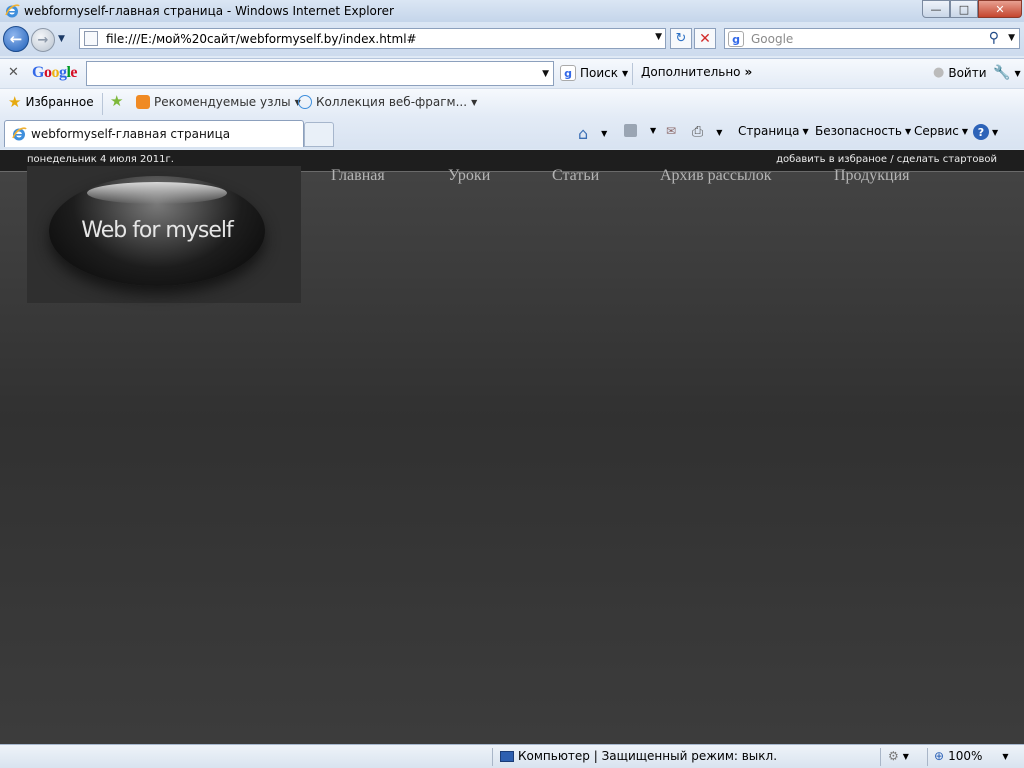 The height and width of the screenshot is (768, 1024). Describe the element at coordinates (592, 133) in the screenshot. I see `home-button: ⌂ ▼` at that location.